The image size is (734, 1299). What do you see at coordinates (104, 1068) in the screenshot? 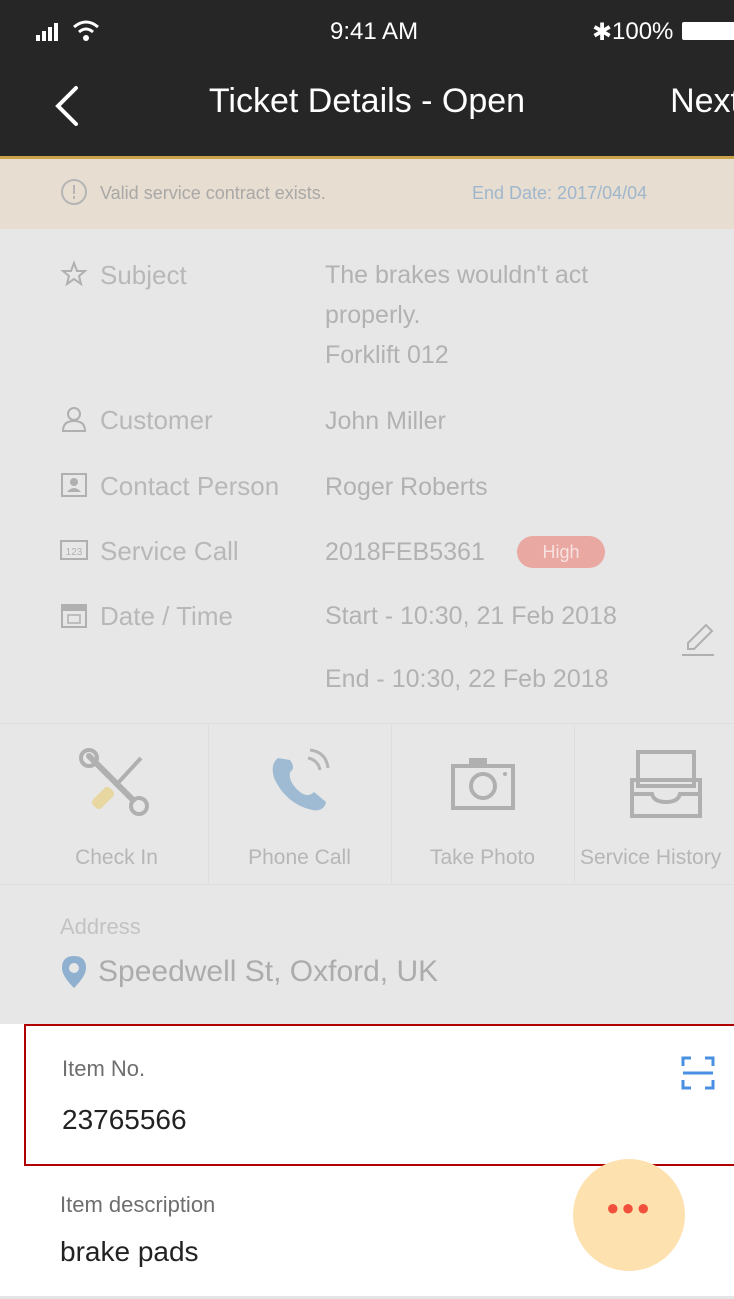
I see `item-number-label: Item No.` at bounding box center [104, 1068].